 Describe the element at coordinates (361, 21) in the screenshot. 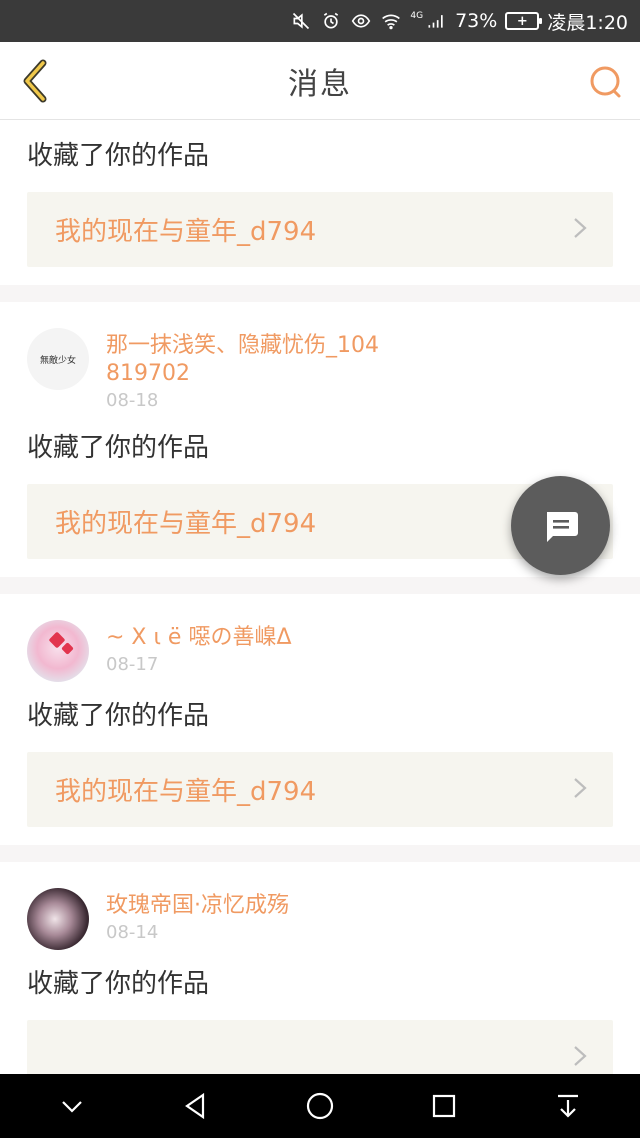

I see `eye-icon` at that location.